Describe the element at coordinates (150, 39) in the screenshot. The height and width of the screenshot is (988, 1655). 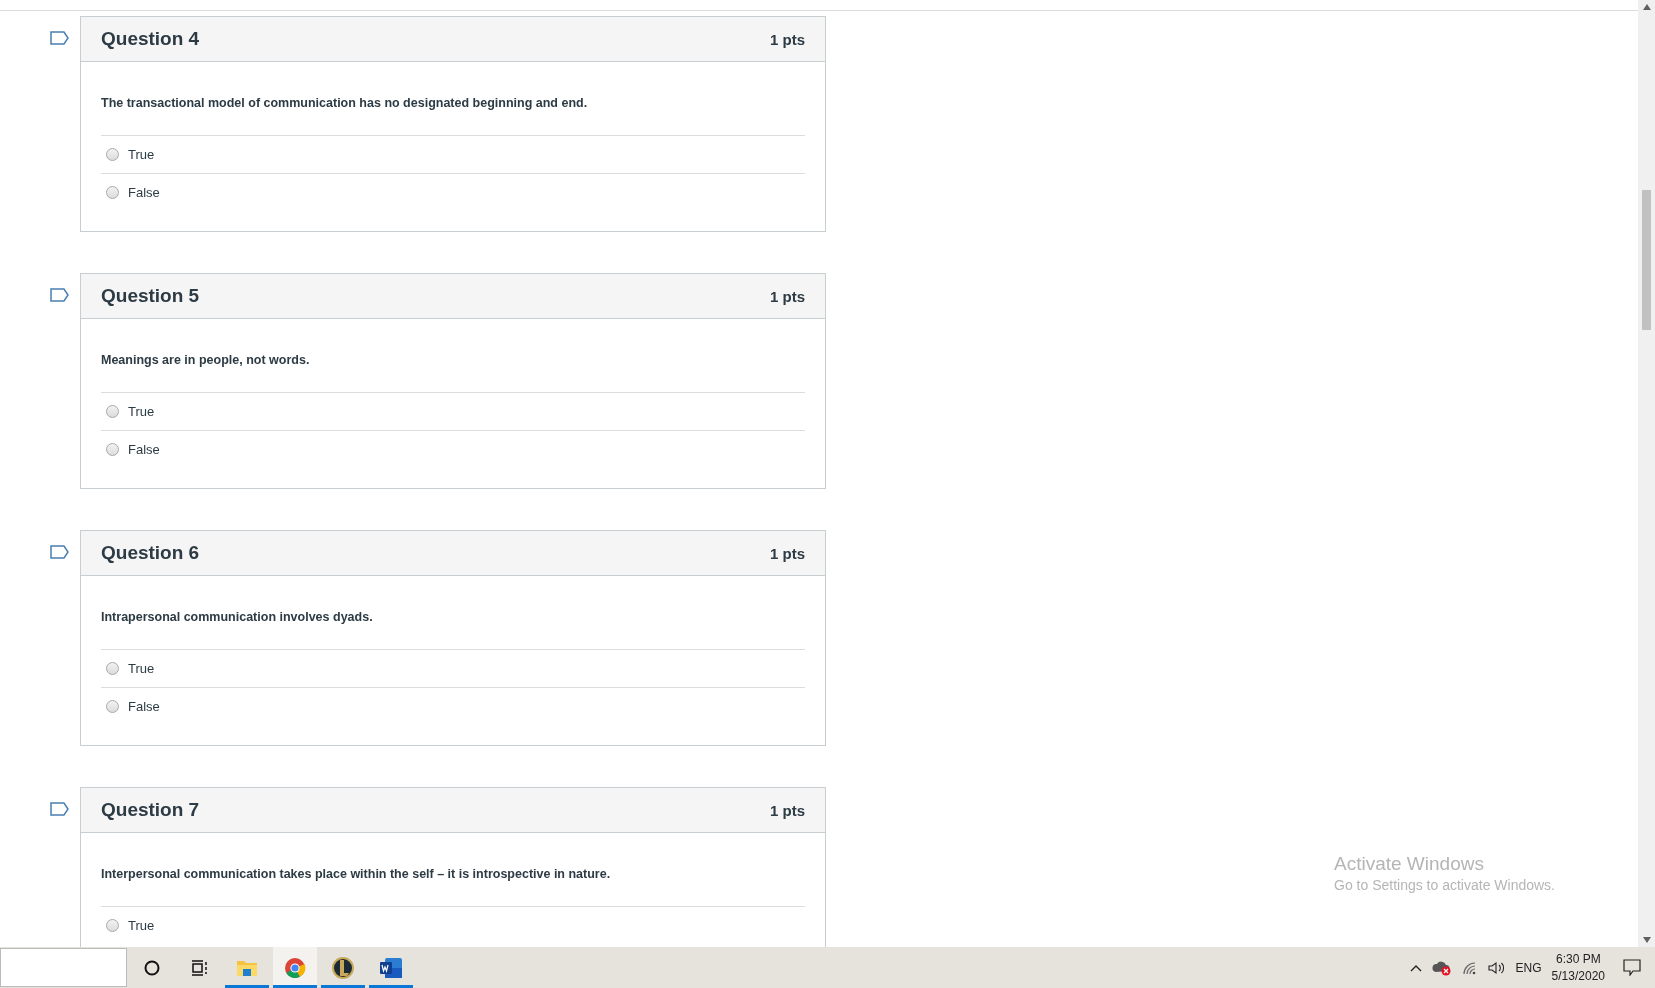
I see `question-title: Question 4` at that location.